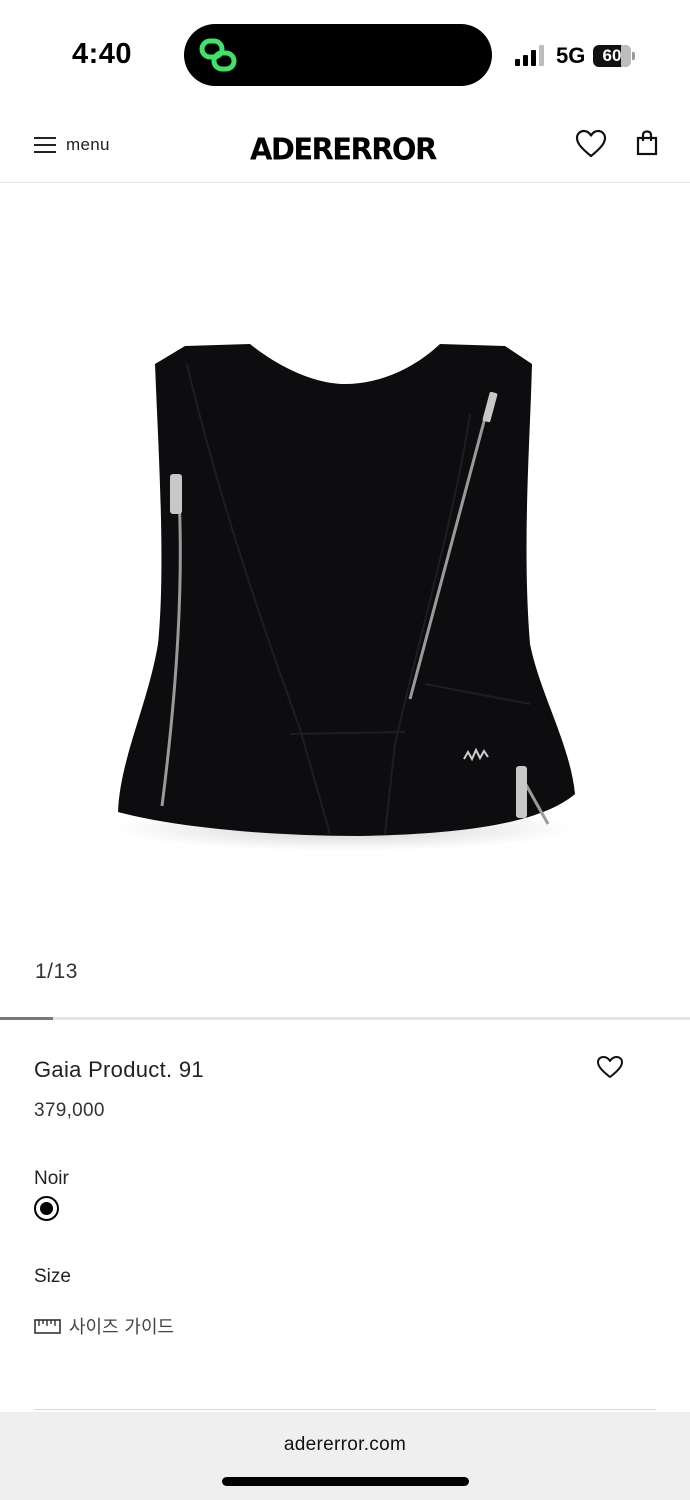 The width and height of the screenshot is (690, 1500). Describe the element at coordinates (88, 144) in the screenshot. I see `menu-label: menu` at that location.